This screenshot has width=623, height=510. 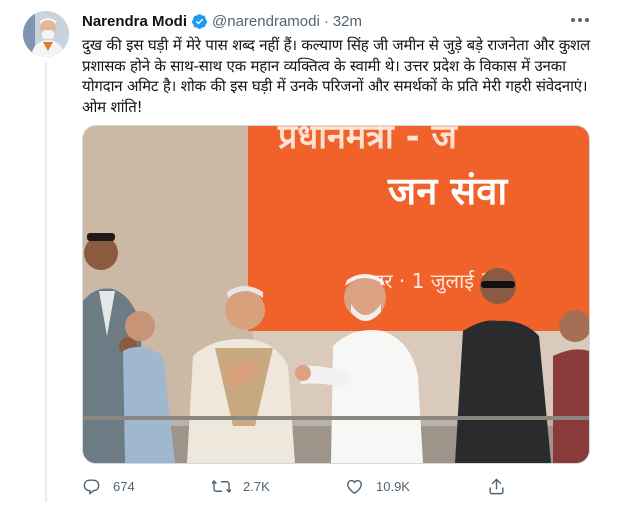 I want to click on retweet-icon, so click(x=221, y=486).